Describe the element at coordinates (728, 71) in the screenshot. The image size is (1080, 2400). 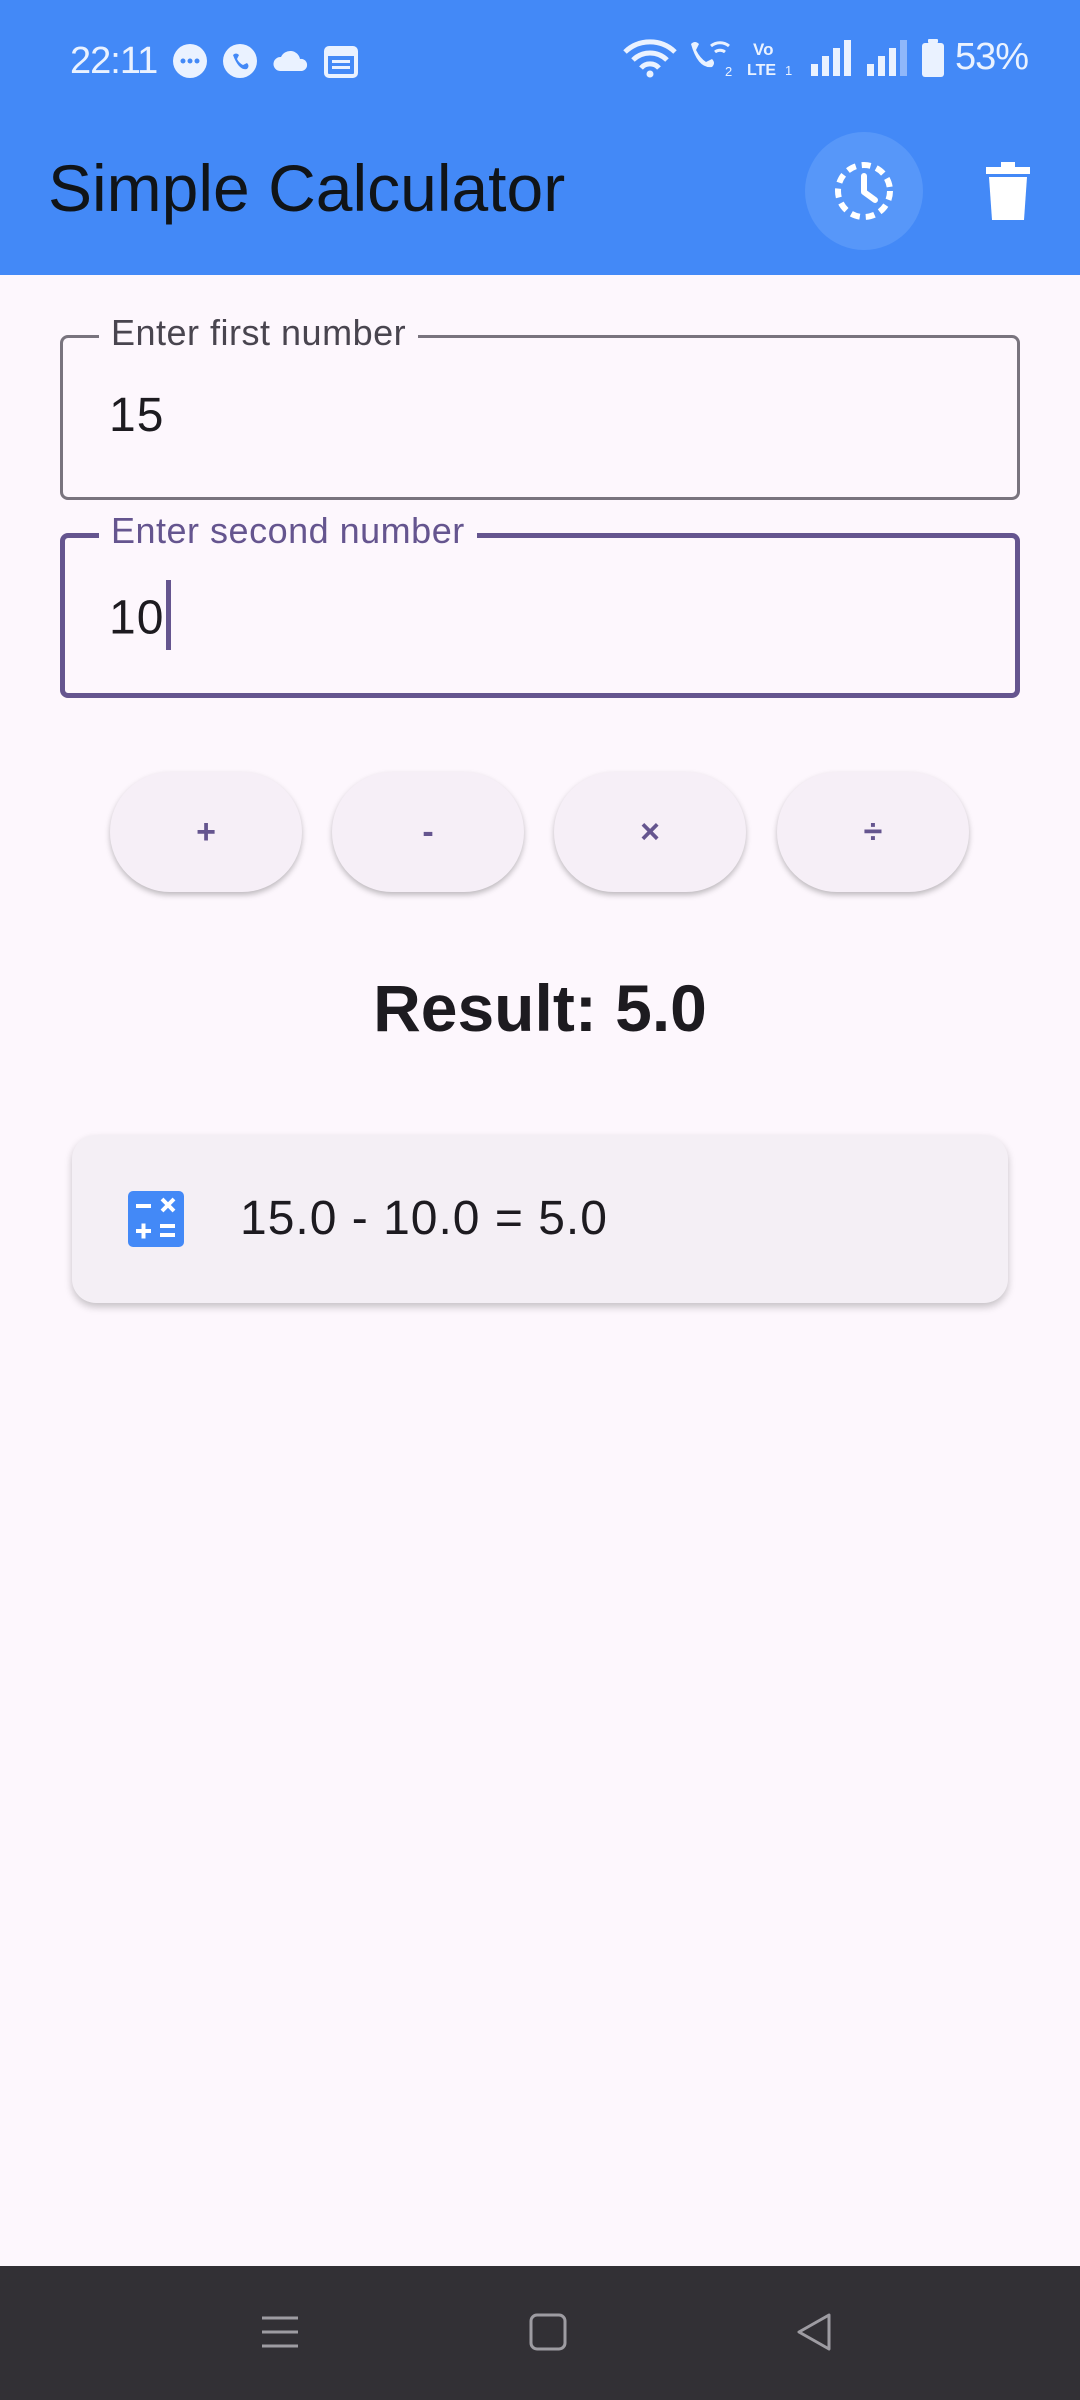
I see `svg-text: 2` at that location.